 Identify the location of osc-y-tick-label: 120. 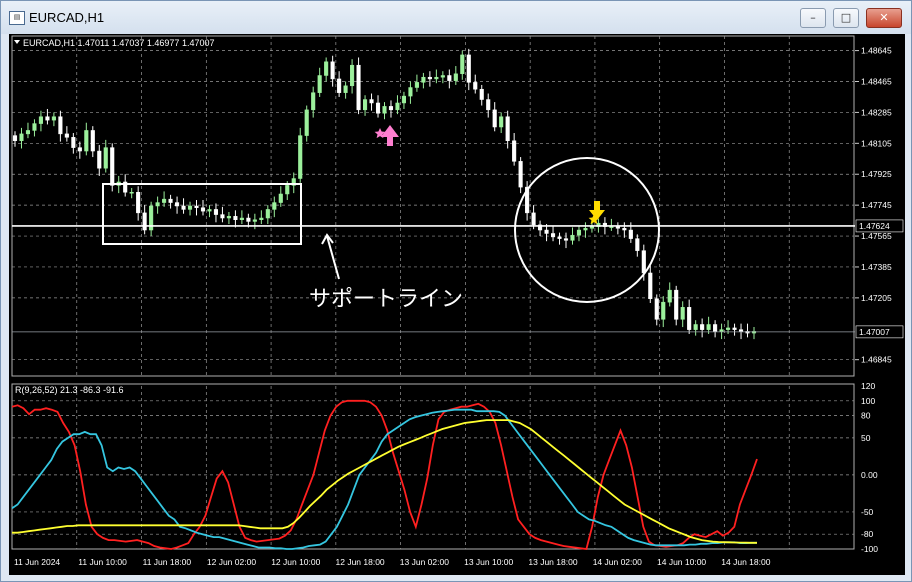
(868, 386).